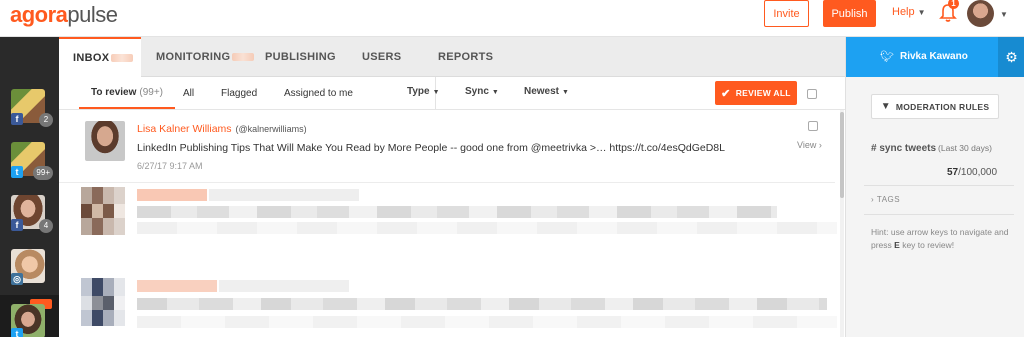  I want to click on select-all-checkbox, so click(812, 94).